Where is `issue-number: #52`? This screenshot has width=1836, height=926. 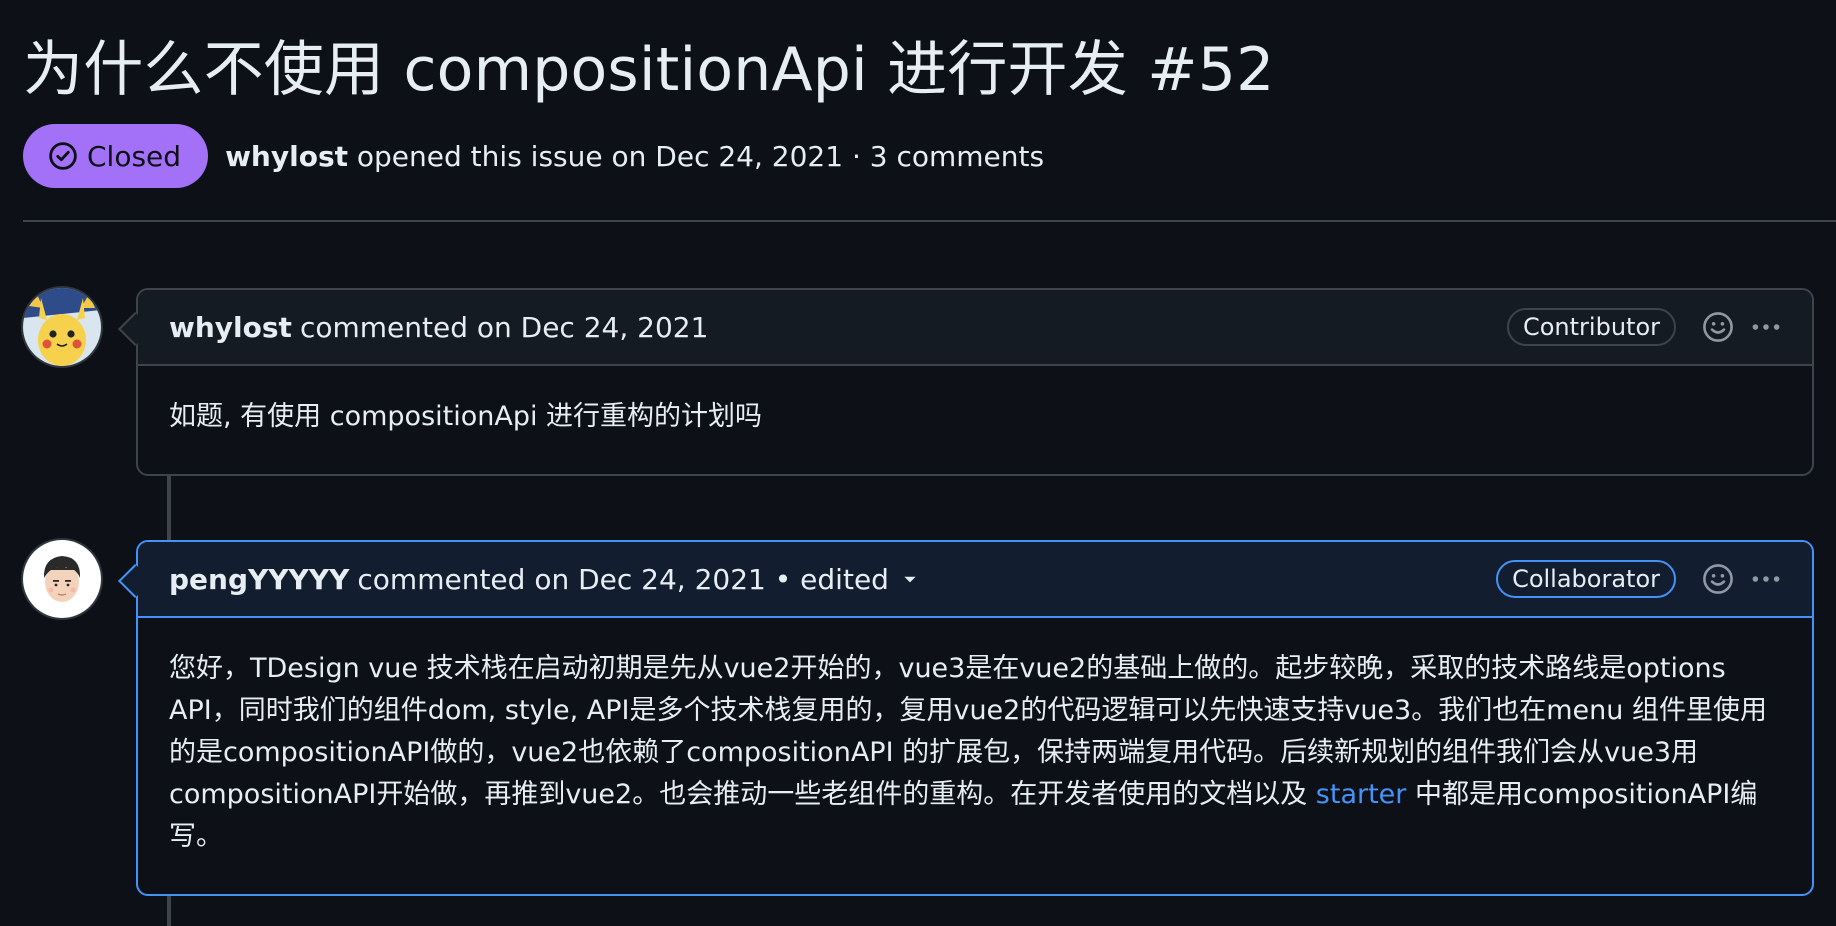
issue-number: #52 is located at coordinates (1211, 70).